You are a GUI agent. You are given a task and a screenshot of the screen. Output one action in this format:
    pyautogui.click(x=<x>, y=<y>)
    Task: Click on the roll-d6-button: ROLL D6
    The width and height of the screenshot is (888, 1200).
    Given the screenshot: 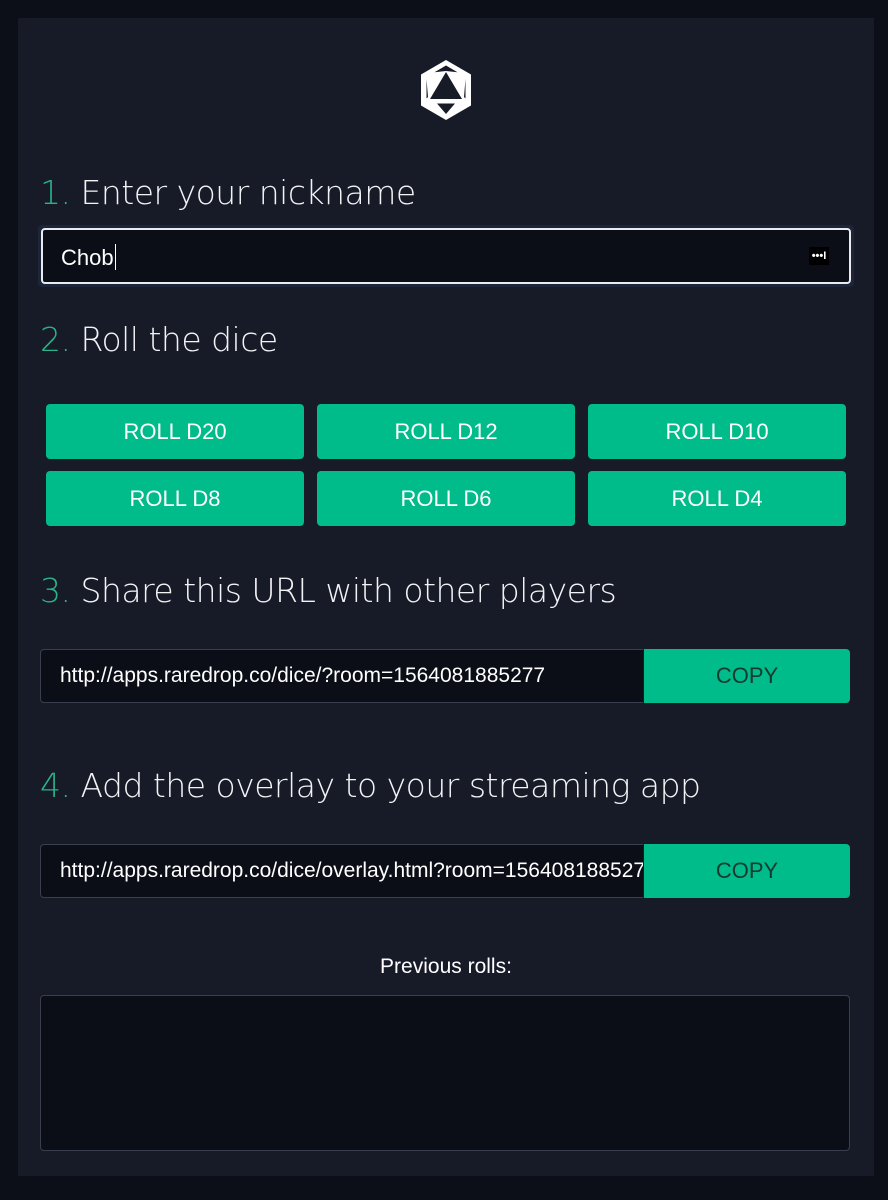 What is the action you would take?
    pyautogui.click(x=446, y=498)
    